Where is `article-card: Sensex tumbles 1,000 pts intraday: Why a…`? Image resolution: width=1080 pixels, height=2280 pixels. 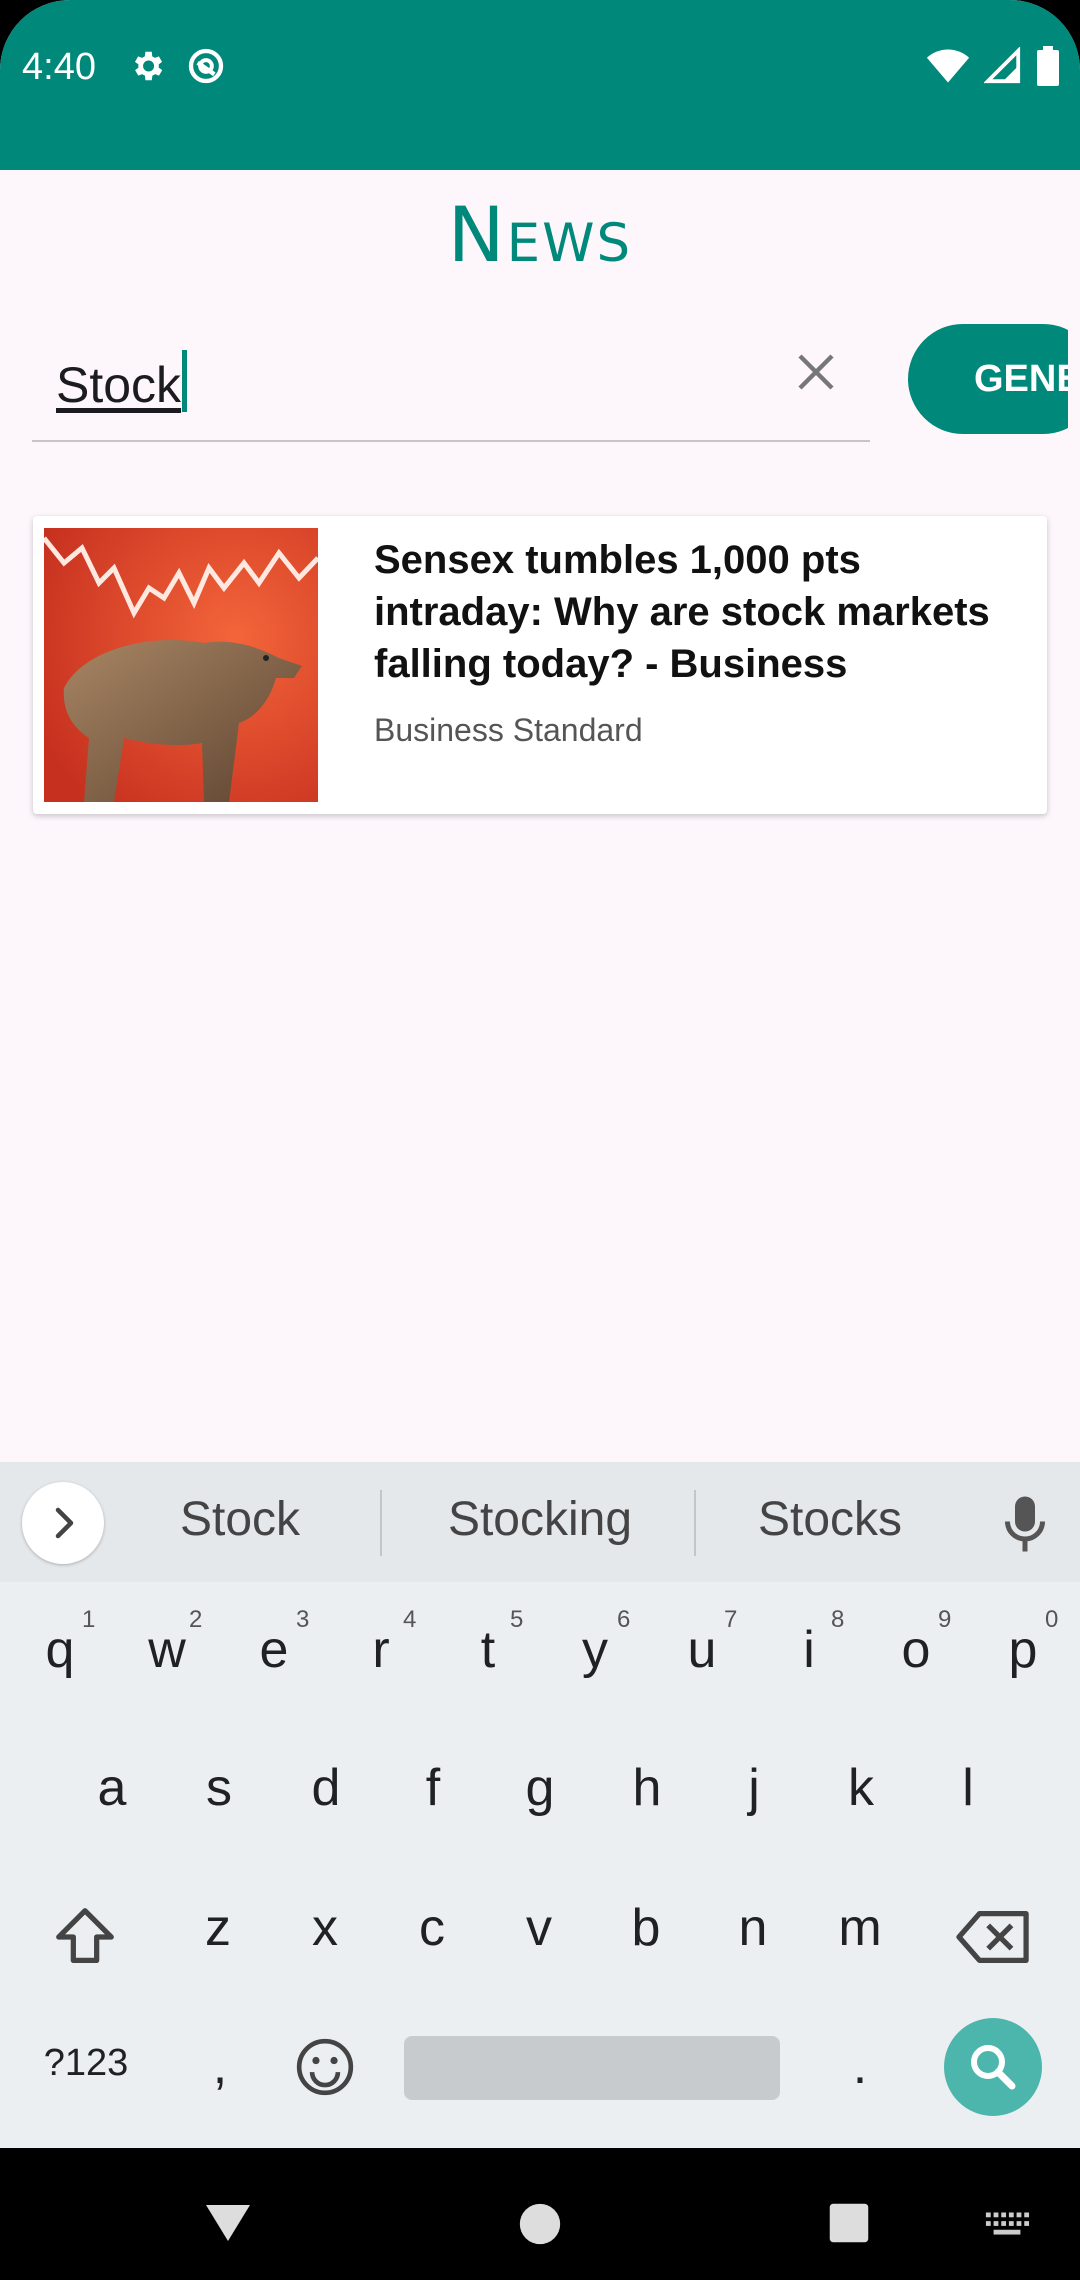 article-card: Sensex tumbles 1,000 pts intraday: Why a… is located at coordinates (540, 665).